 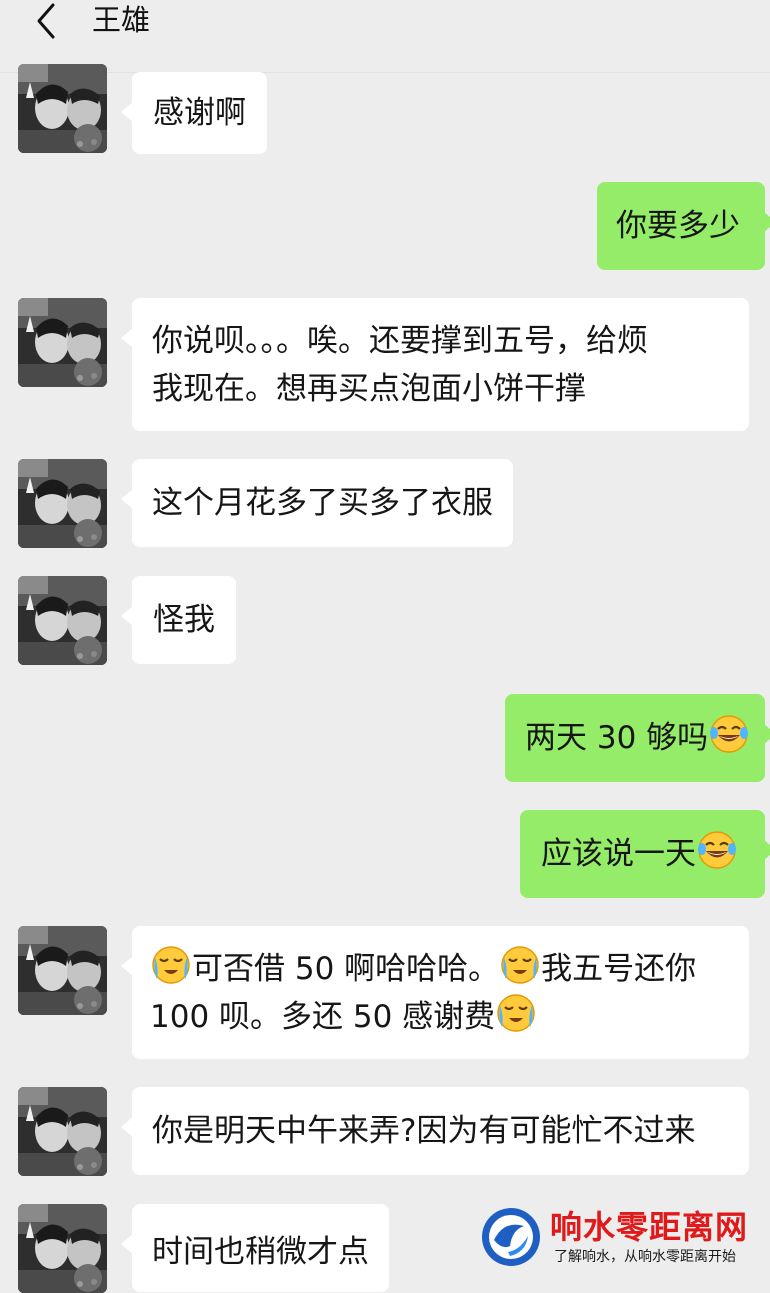 What do you see at coordinates (121, 20) in the screenshot?
I see `chat-title: 王雄` at bounding box center [121, 20].